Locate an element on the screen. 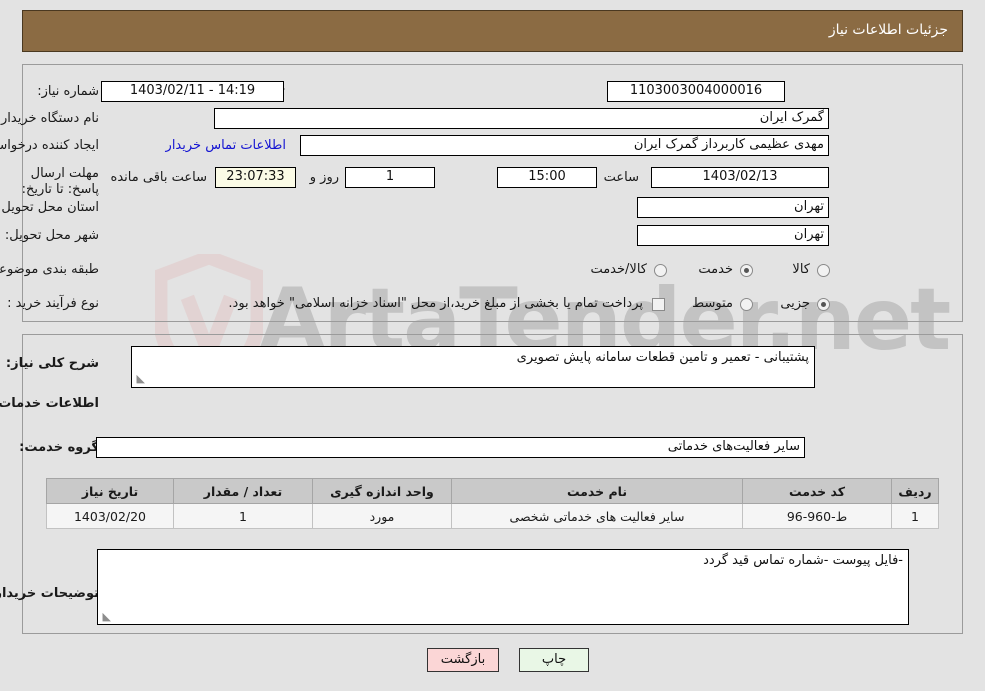 Image resolution: width=985 pixels, height=691 pixels. remaining-days-value: 1 is located at coordinates (390, 177).